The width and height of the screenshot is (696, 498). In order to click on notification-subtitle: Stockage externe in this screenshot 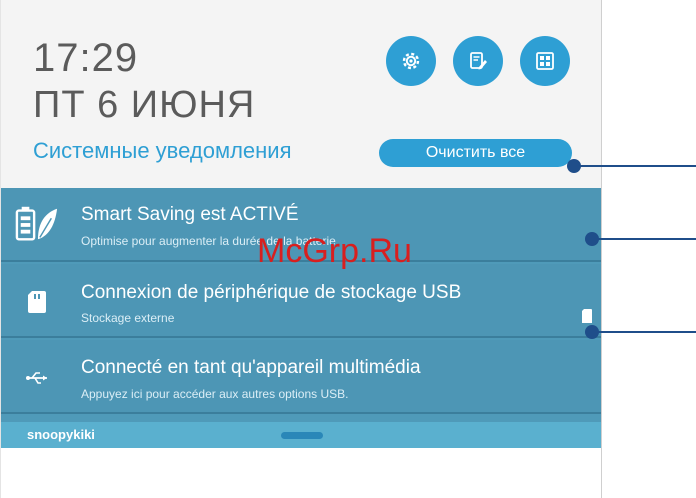, I will do `click(128, 318)`.